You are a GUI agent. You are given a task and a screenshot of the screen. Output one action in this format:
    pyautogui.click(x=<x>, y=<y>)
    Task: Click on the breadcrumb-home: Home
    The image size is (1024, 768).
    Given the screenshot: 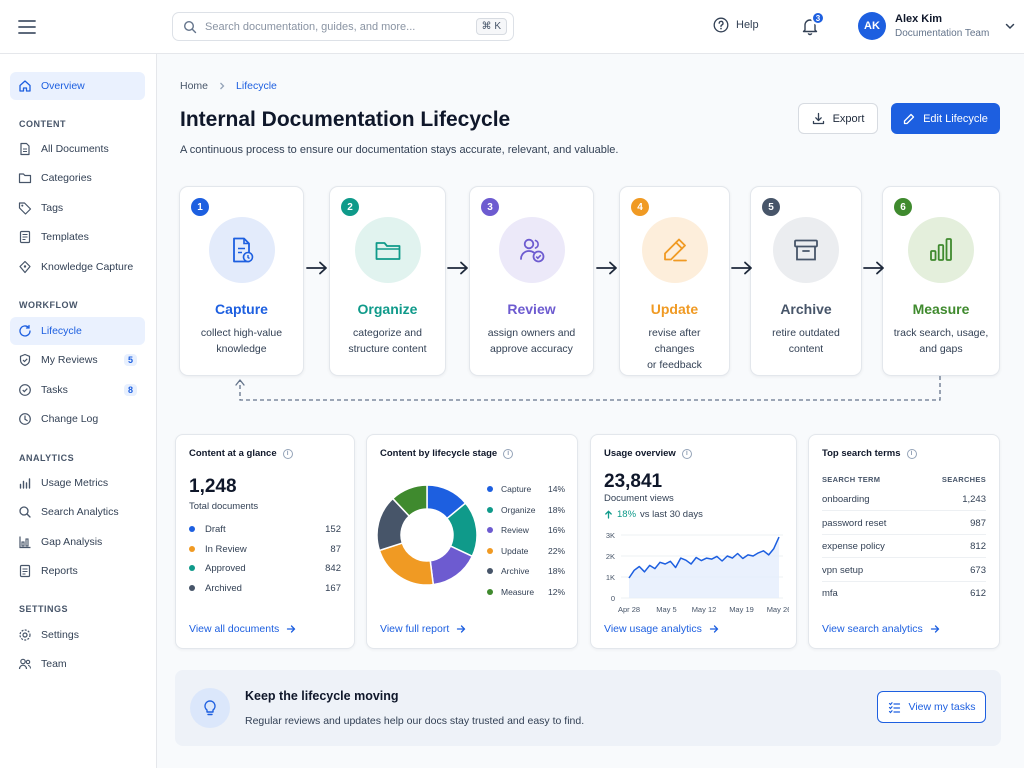 What is the action you would take?
    pyautogui.click(x=194, y=86)
    